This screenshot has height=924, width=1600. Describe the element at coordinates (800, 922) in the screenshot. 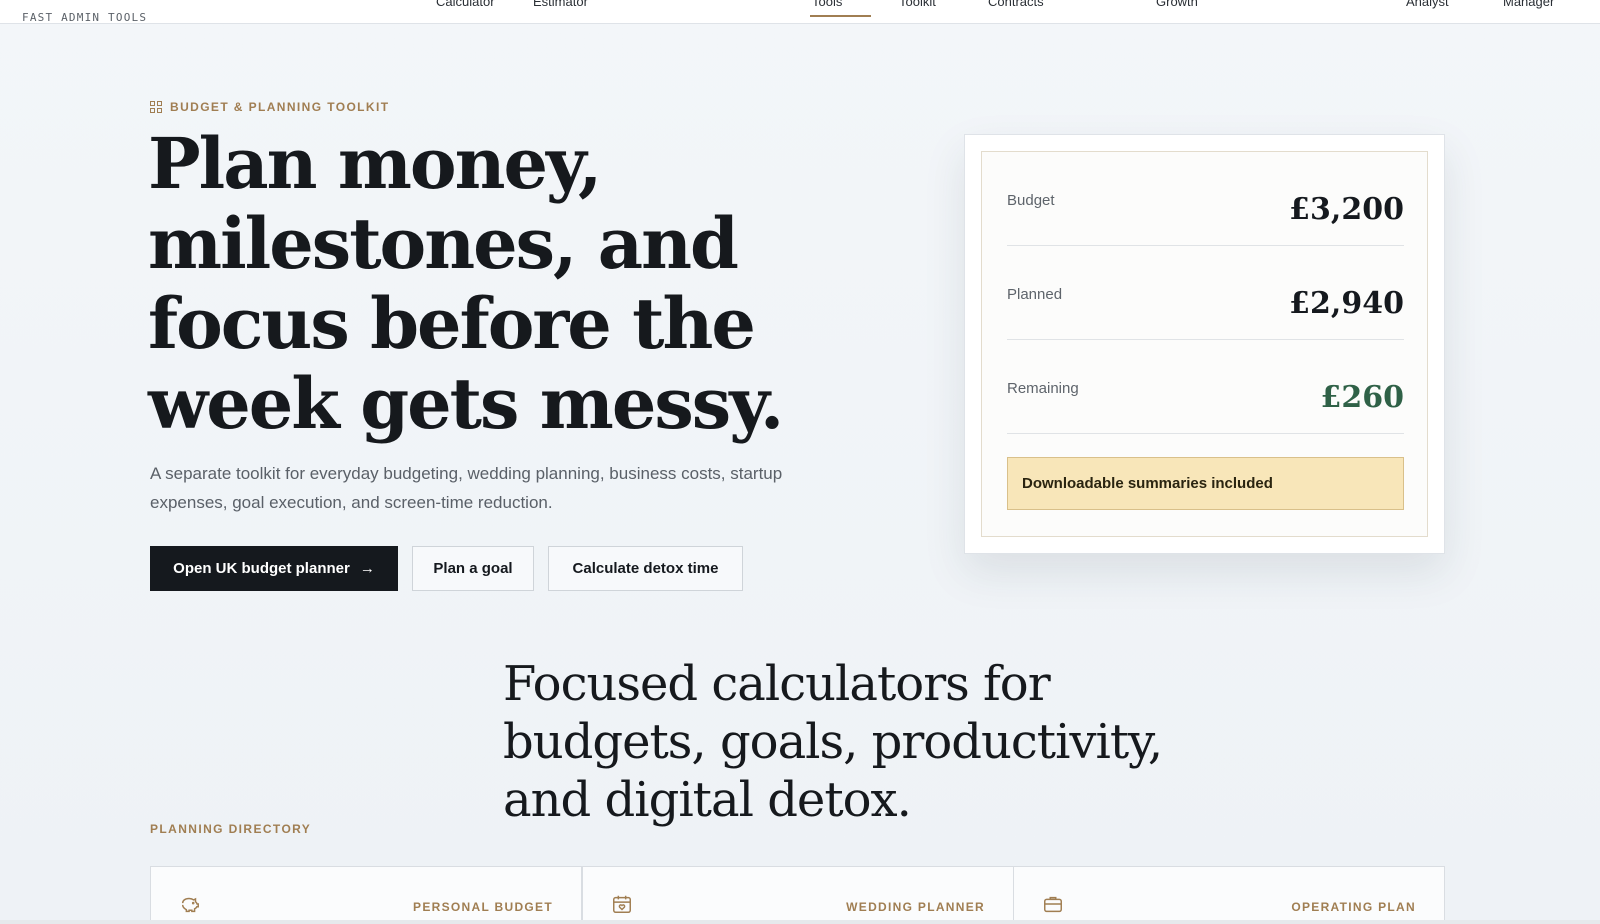

I see `viewport-bottom-edge` at that location.